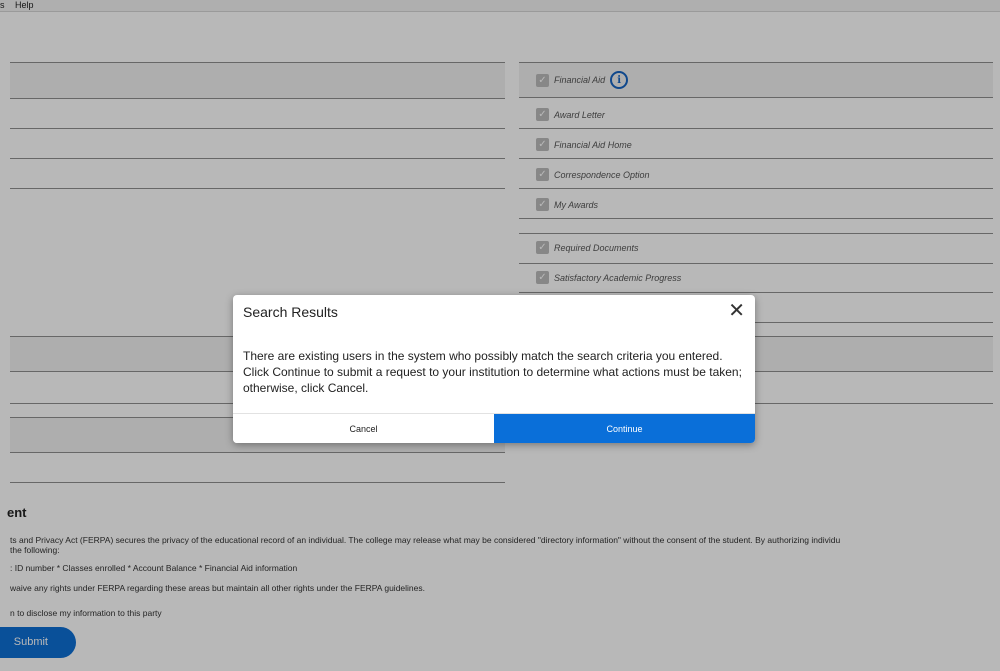  What do you see at coordinates (624, 428) in the screenshot?
I see `continue-button: Continue` at bounding box center [624, 428].